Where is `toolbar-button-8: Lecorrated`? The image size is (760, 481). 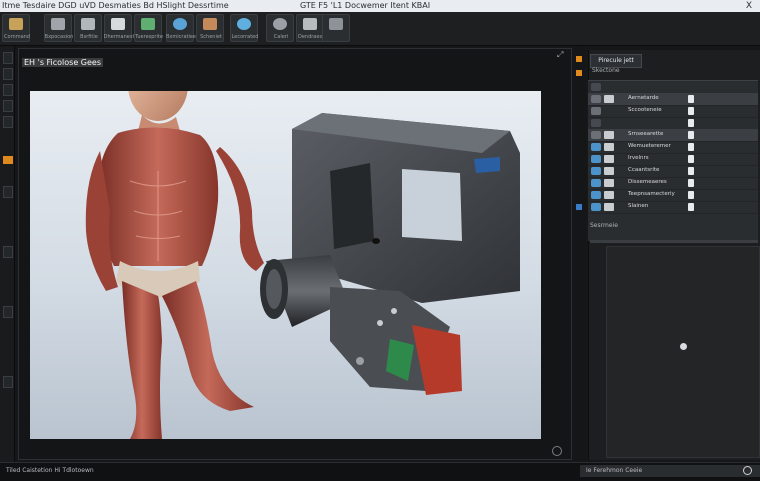 toolbar-button-8: Lecorrated is located at coordinates (244, 28).